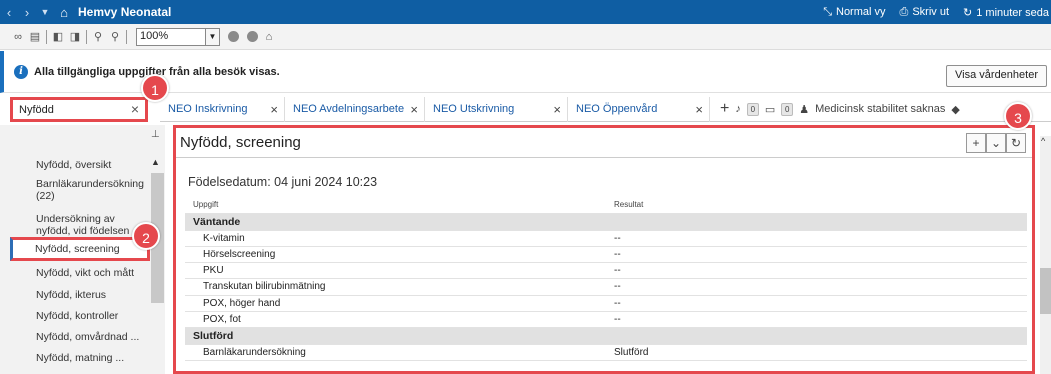 Image resolution: width=1051 pixels, height=374 pixels. What do you see at coordinates (804, 109) in the screenshot?
I see `person-icon: ♟` at bounding box center [804, 109].